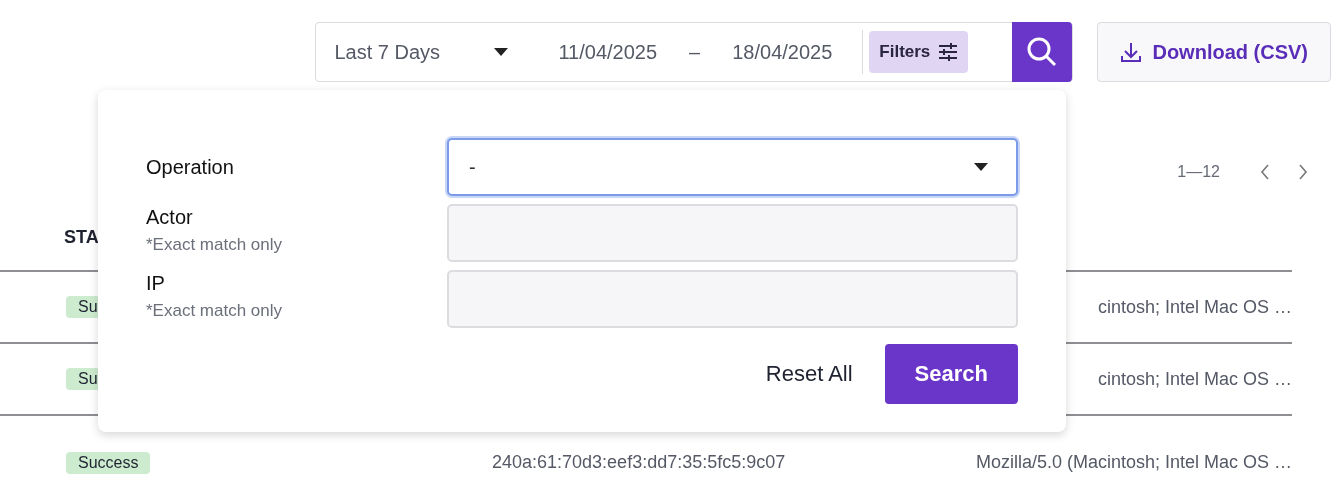  Describe the element at coordinates (108, 462) in the screenshot. I see `status-badge: Success` at that location.